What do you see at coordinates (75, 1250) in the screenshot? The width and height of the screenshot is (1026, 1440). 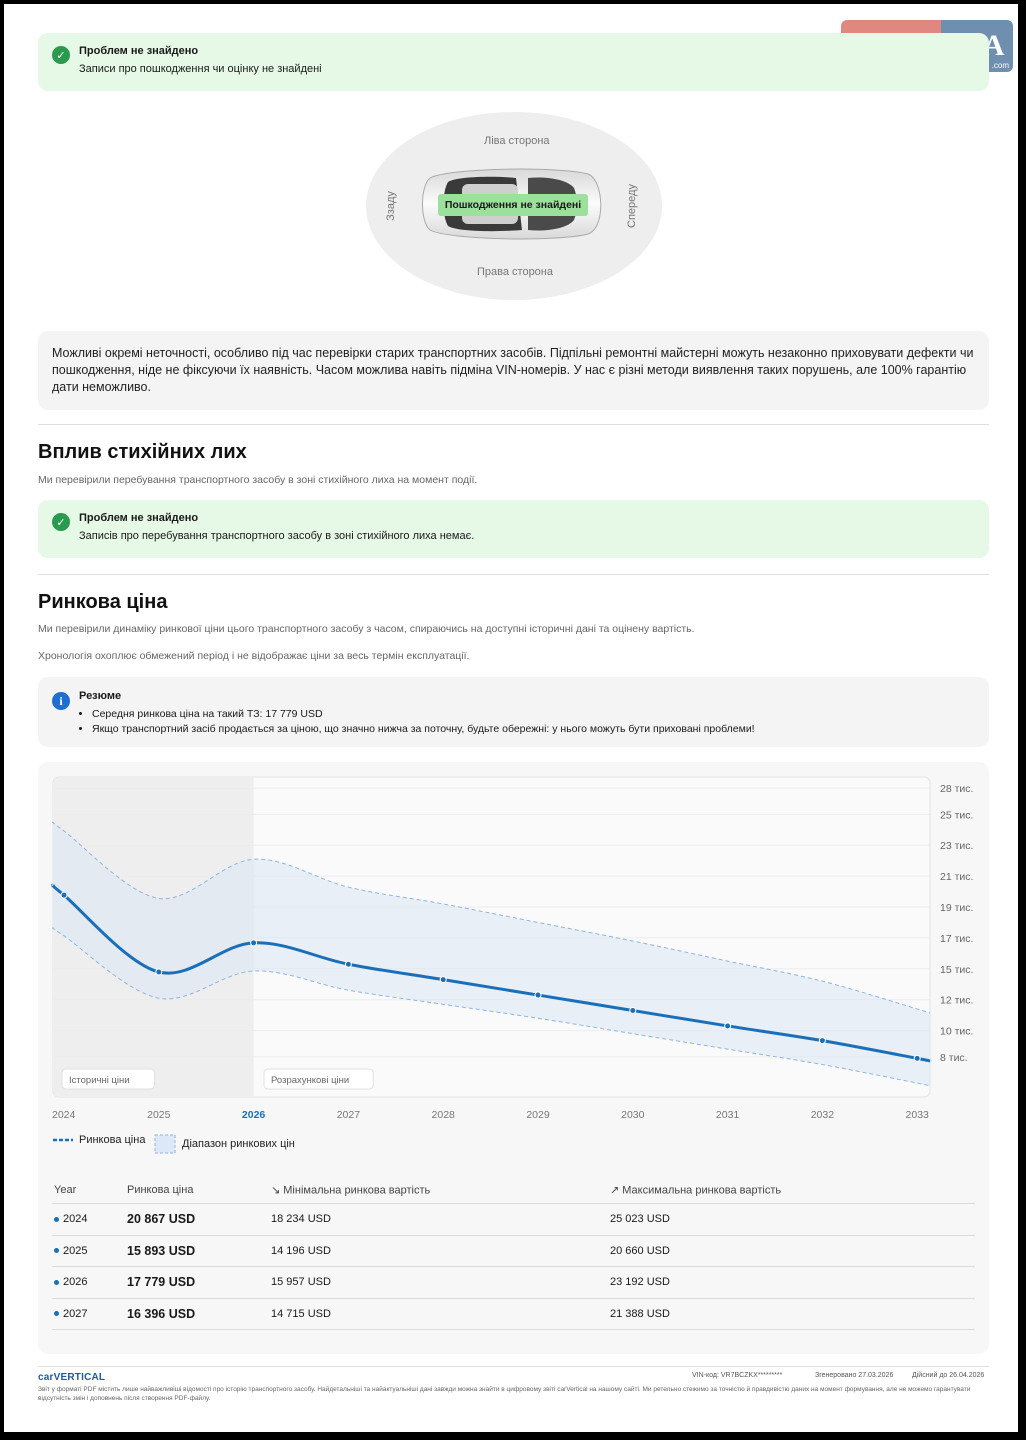 I see `year-value: 2025` at bounding box center [75, 1250].